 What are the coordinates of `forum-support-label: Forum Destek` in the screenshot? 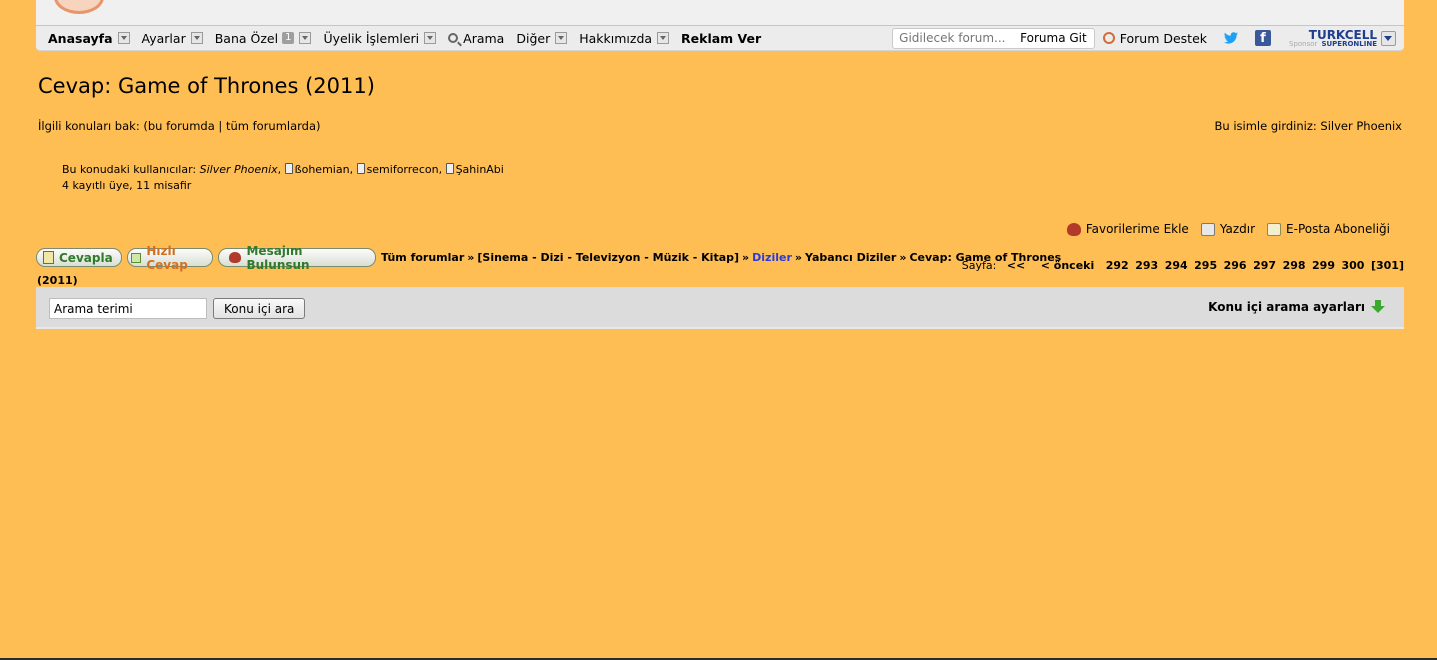 It's located at (1163, 38).